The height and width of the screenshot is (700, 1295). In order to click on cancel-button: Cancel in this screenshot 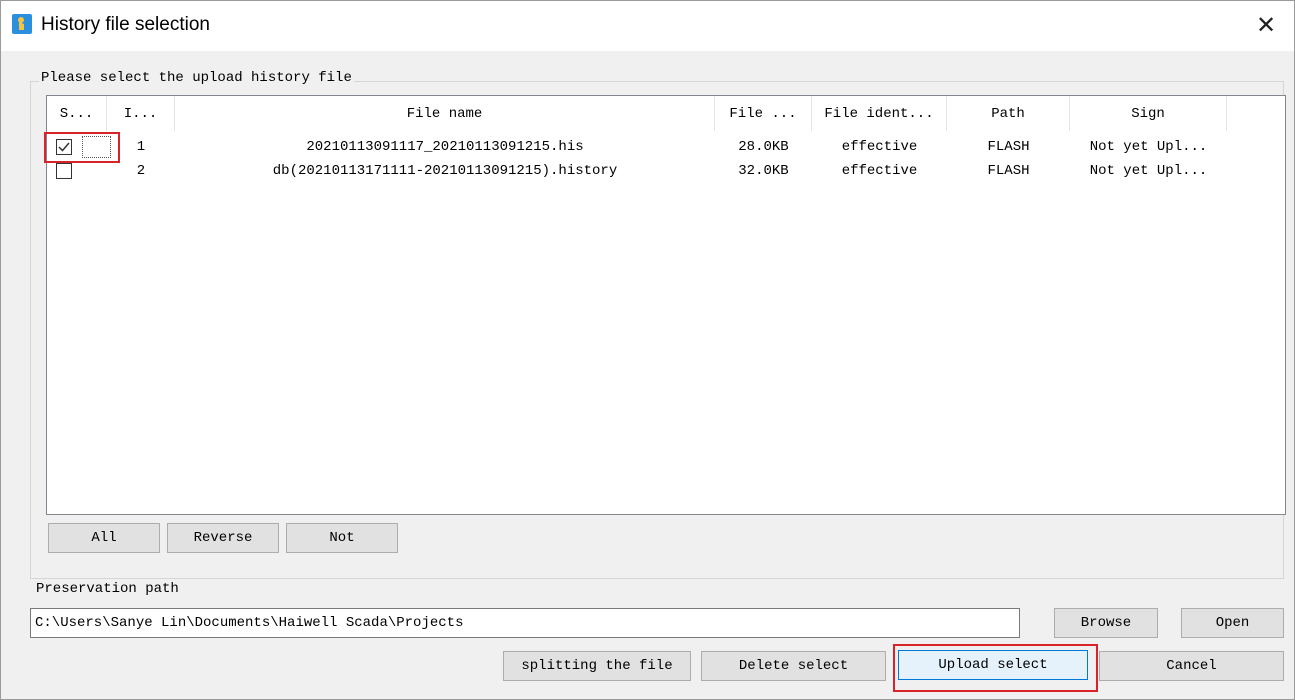, I will do `click(1191, 666)`.